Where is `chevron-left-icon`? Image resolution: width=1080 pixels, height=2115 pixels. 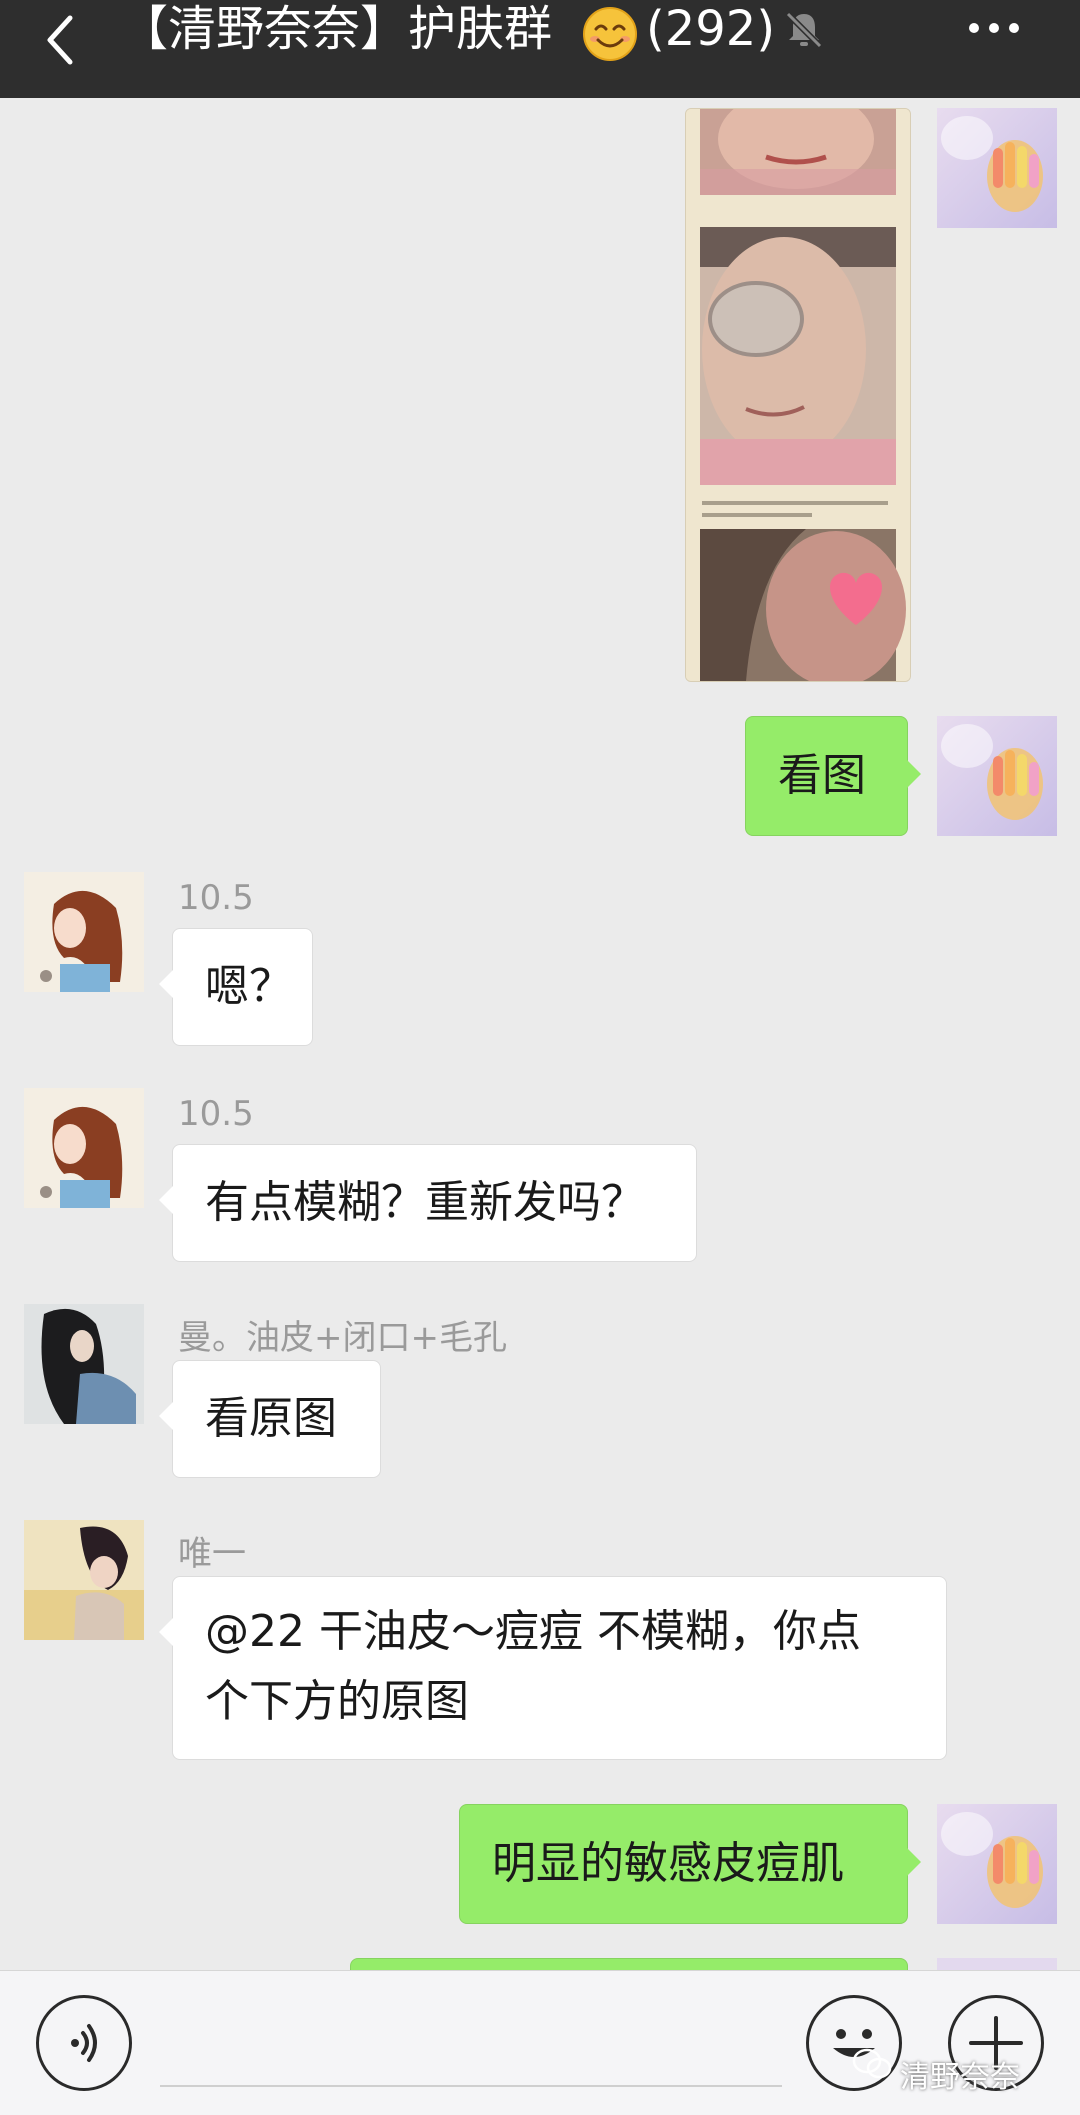
chevron-left-icon is located at coordinates (60, 40).